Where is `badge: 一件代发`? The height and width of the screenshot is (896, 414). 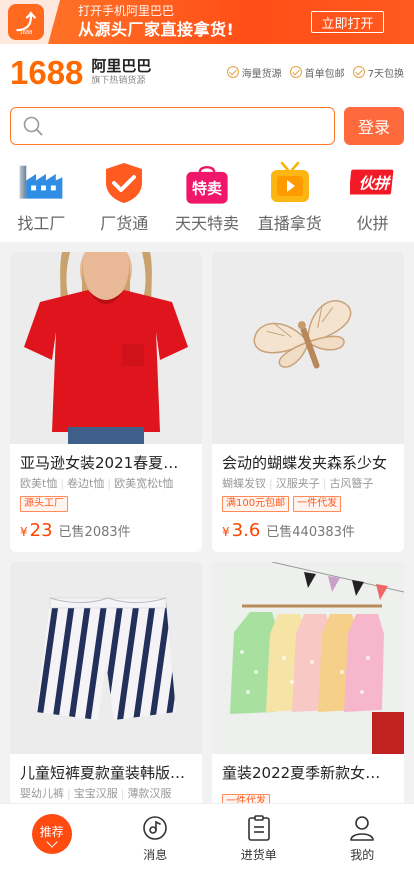
badge: 一件代发 is located at coordinates (317, 504).